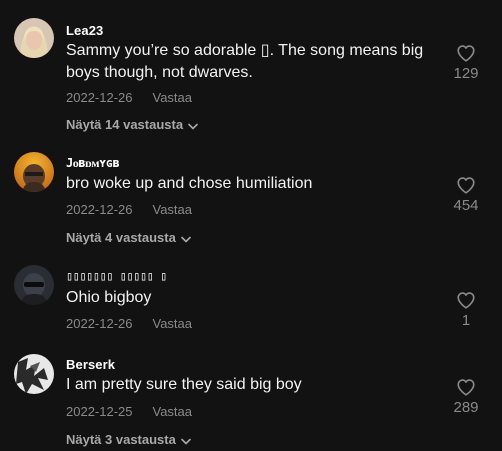 Image resolution: width=502 pixels, height=451 pixels. I want to click on comment-username: Lea23, so click(84, 30).